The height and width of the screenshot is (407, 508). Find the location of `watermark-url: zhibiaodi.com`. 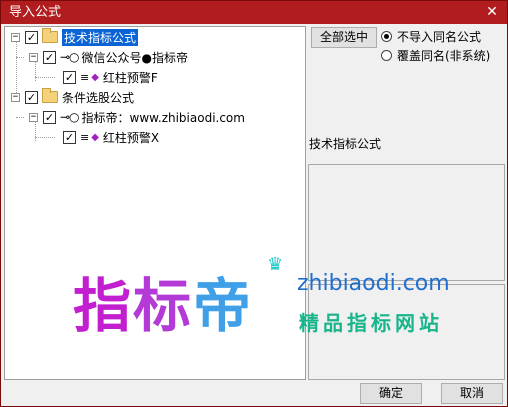

watermark-url: zhibiaodi.com is located at coordinates (373, 283).